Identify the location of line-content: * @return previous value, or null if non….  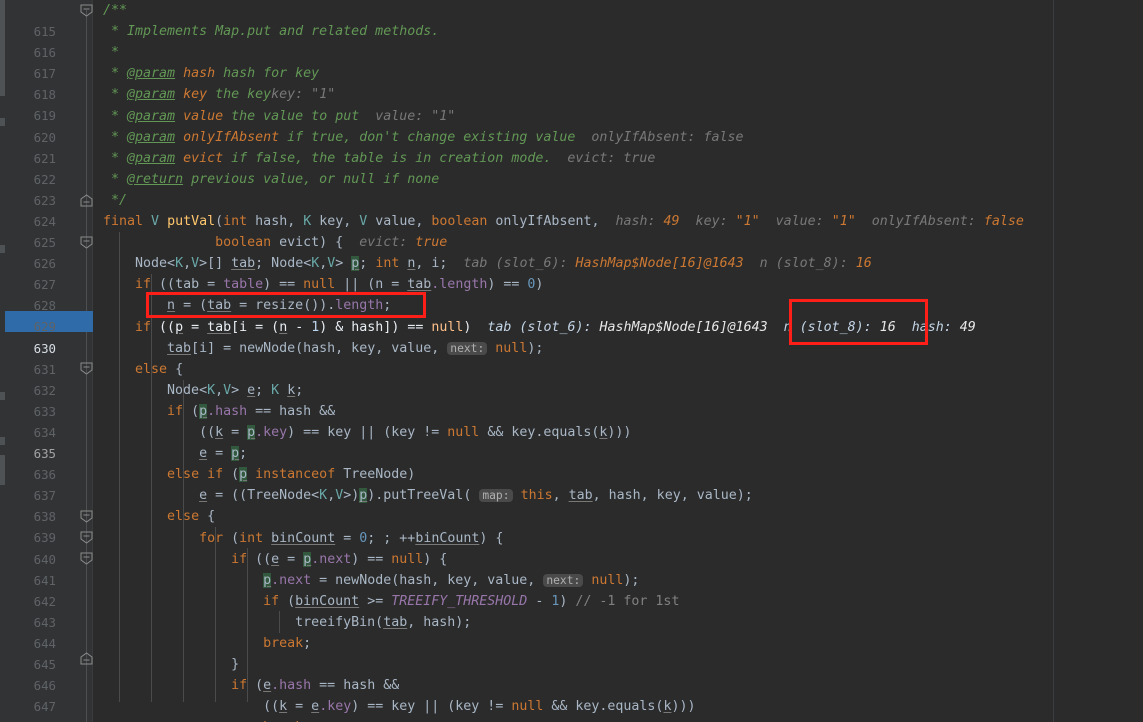
(271, 179).